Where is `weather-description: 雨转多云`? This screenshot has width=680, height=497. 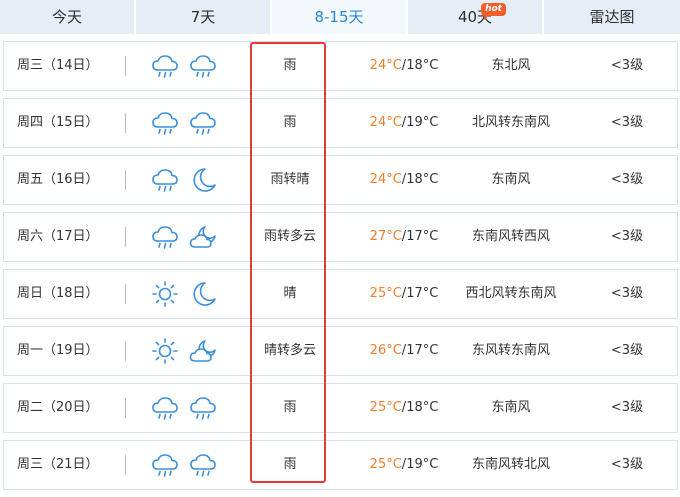 weather-description: 雨转多云 is located at coordinates (289, 236).